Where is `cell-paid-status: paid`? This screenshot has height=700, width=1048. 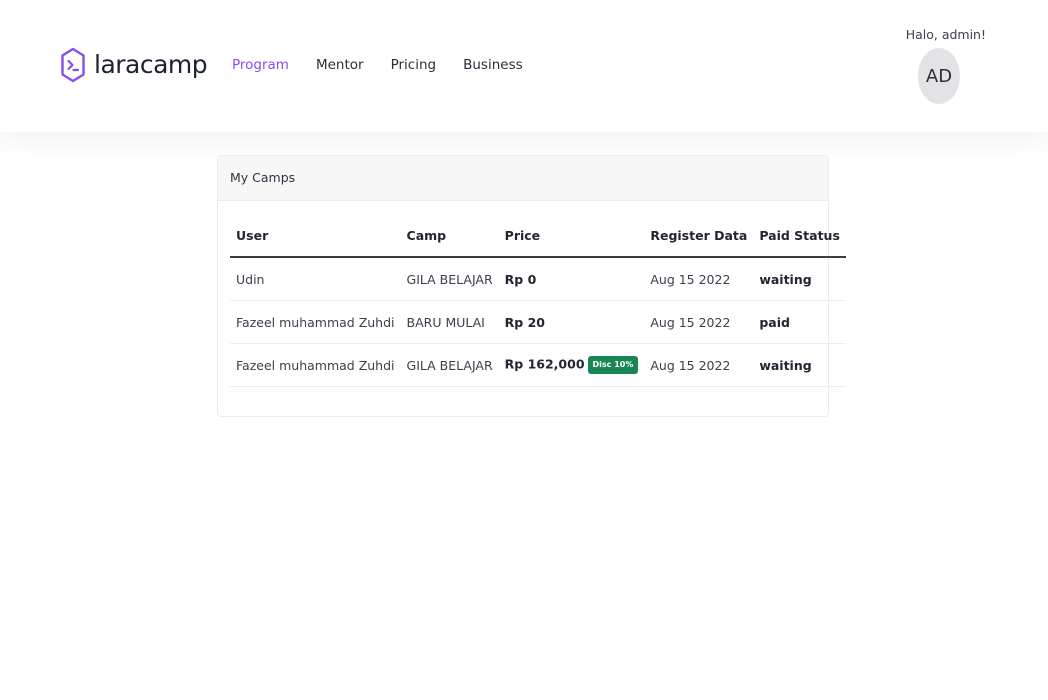 cell-paid-status: paid is located at coordinates (799, 322).